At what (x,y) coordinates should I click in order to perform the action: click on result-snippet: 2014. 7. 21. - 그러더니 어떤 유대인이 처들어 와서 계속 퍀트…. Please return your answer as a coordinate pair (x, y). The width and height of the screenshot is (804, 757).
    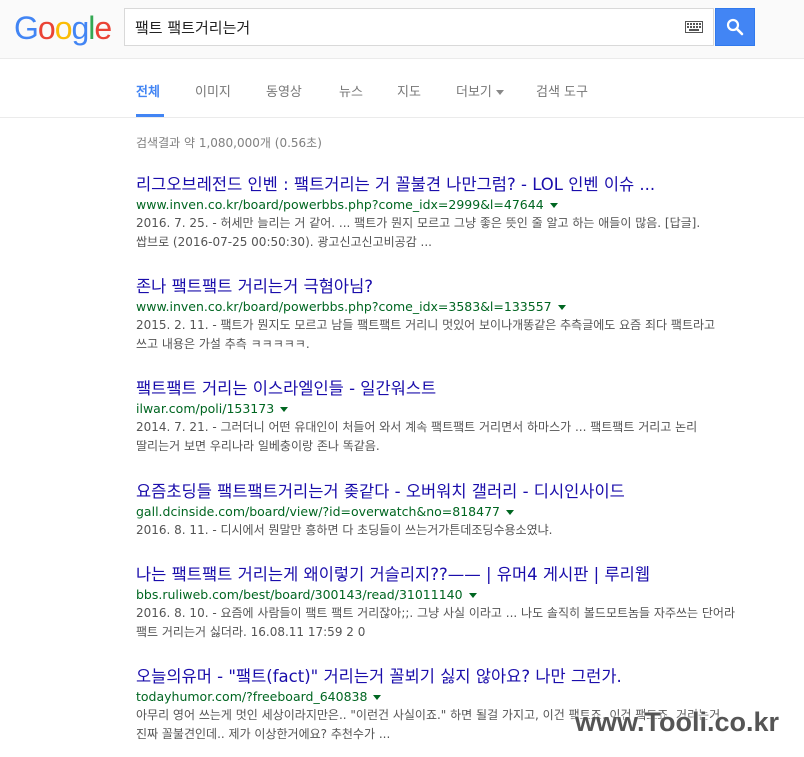
    Looking at the image, I should click on (417, 436).